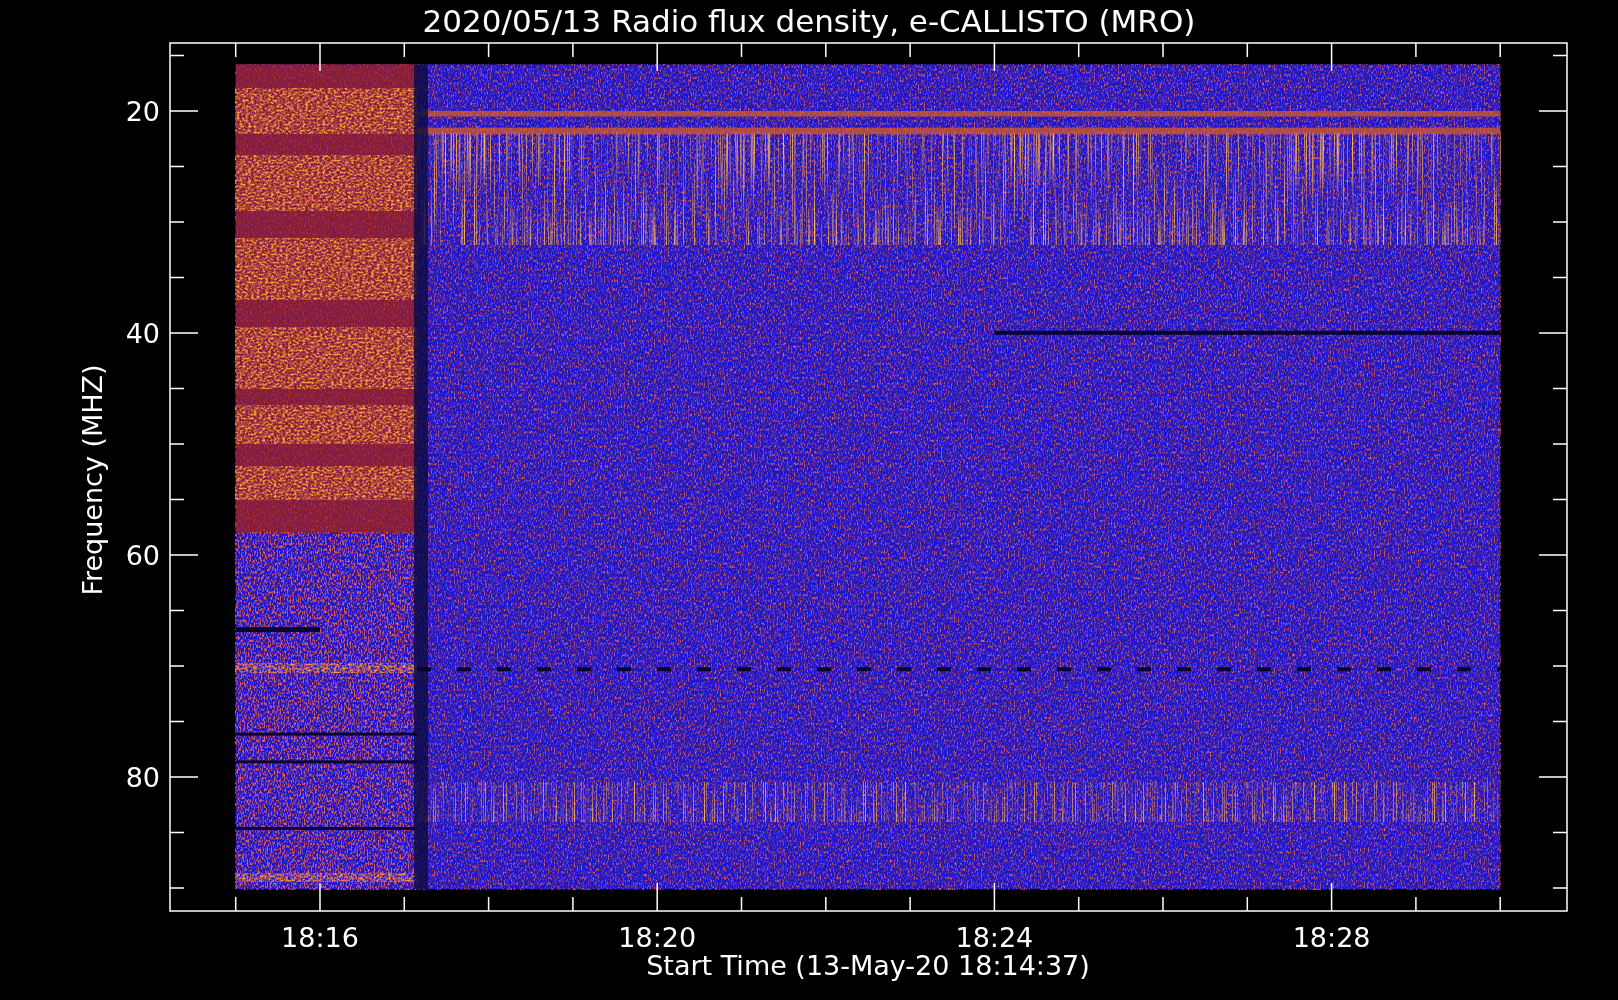 The image size is (1618, 1000). Describe the element at coordinates (657, 937) in the screenshot. I see `tick-label: 18:20` at that location.